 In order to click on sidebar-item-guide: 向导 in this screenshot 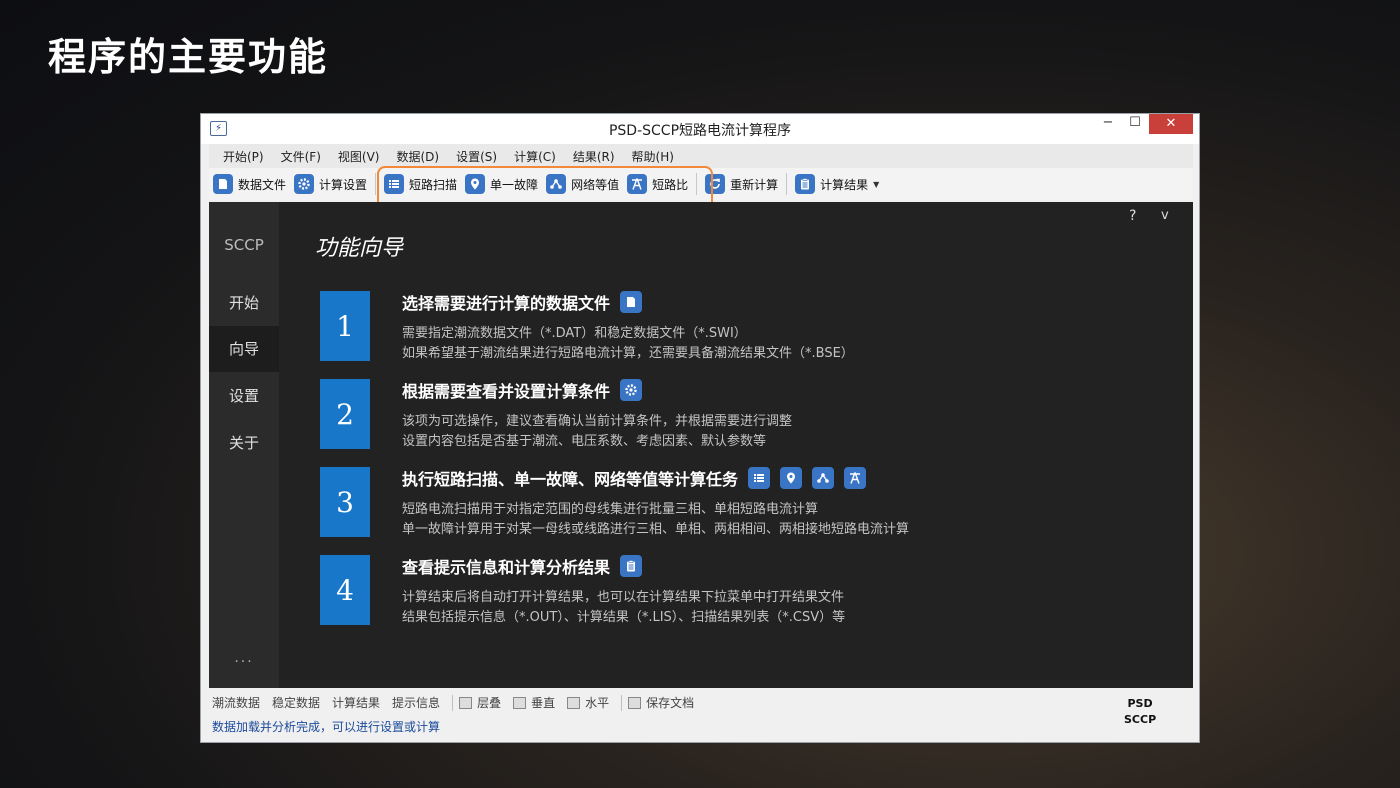, I will do `click(244, 349)`.